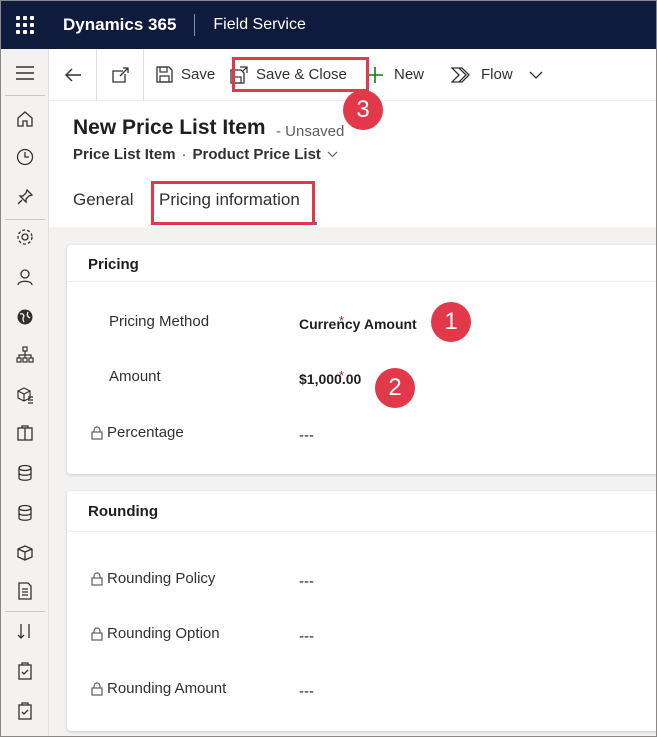 This screenshot has width=657, height=737. I want to click on pricing-method-label: Pricing Method, so click(159, 321).